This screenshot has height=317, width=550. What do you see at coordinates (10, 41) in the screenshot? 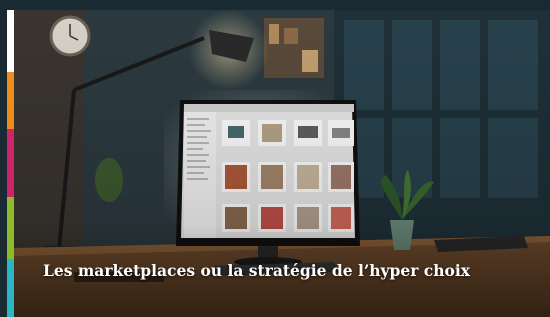
I see `color-stripe-white` at bounding box center [10, 41].